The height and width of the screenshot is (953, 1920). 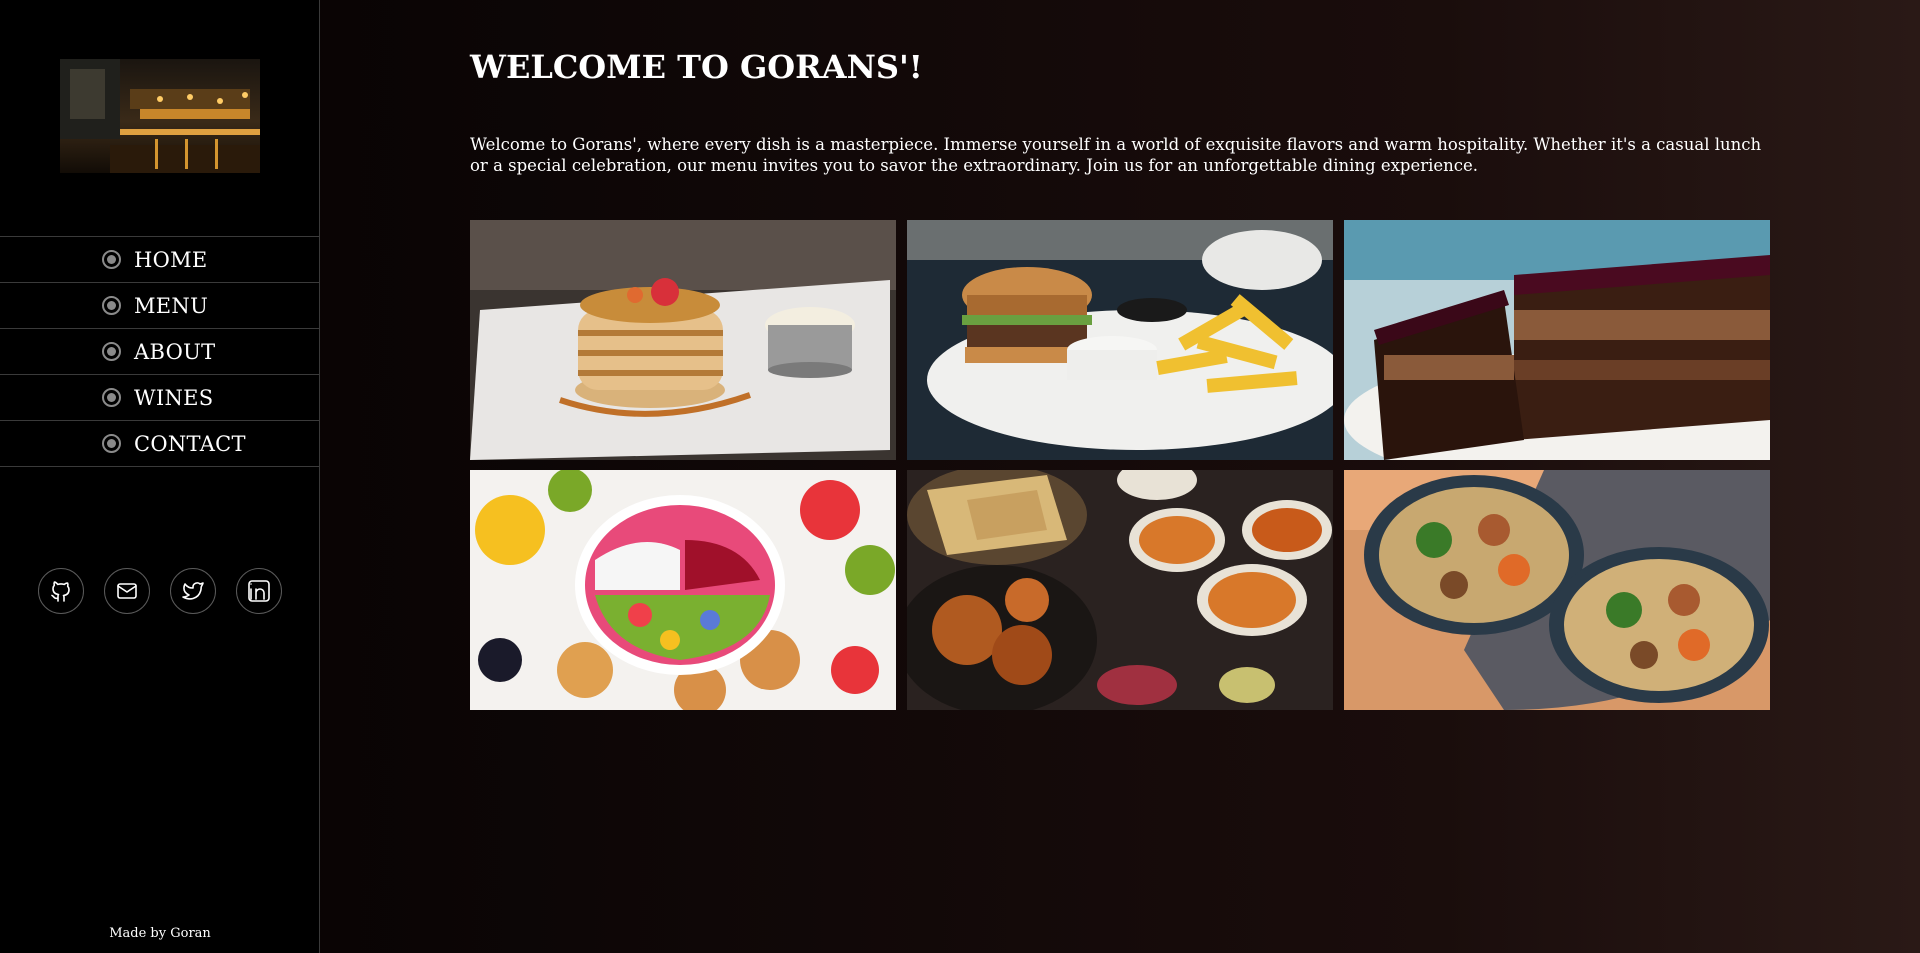 I want to click on twitter-link, so click(x=193, y=591).